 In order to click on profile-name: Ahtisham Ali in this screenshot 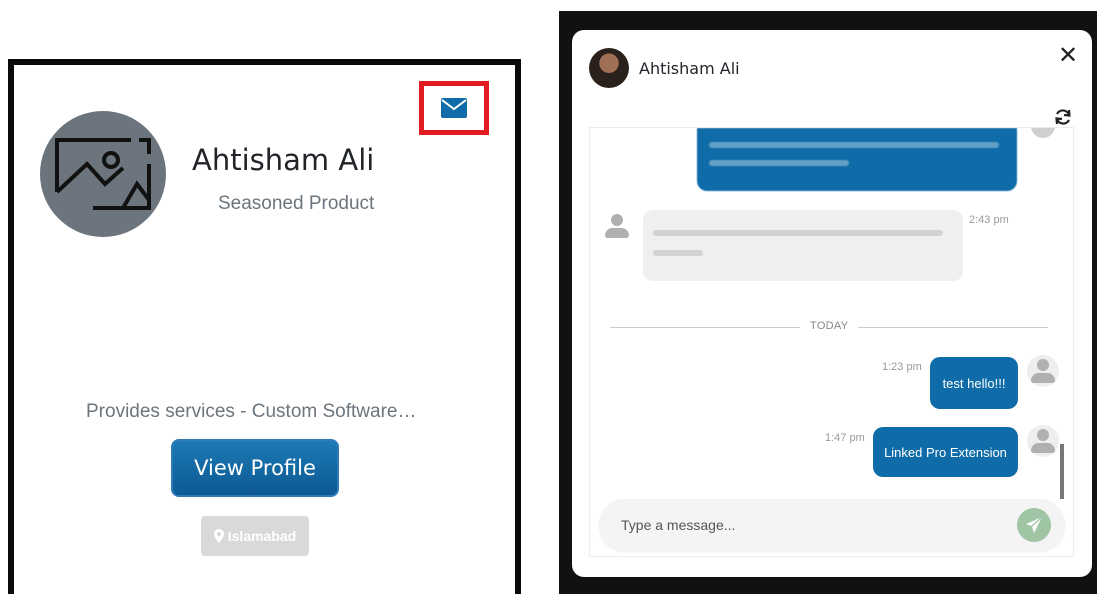, I will do `click(283, 160)`.